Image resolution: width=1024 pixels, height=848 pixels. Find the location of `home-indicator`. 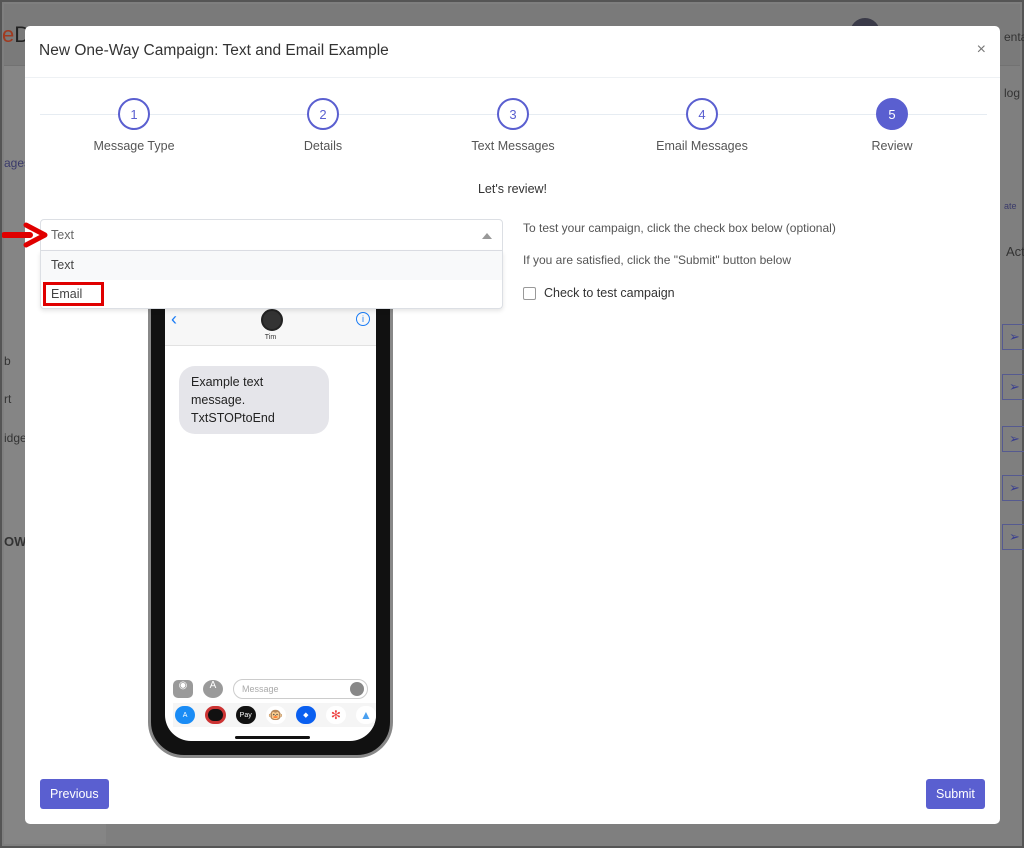

home-indicator is located at coordinates (272, 737).